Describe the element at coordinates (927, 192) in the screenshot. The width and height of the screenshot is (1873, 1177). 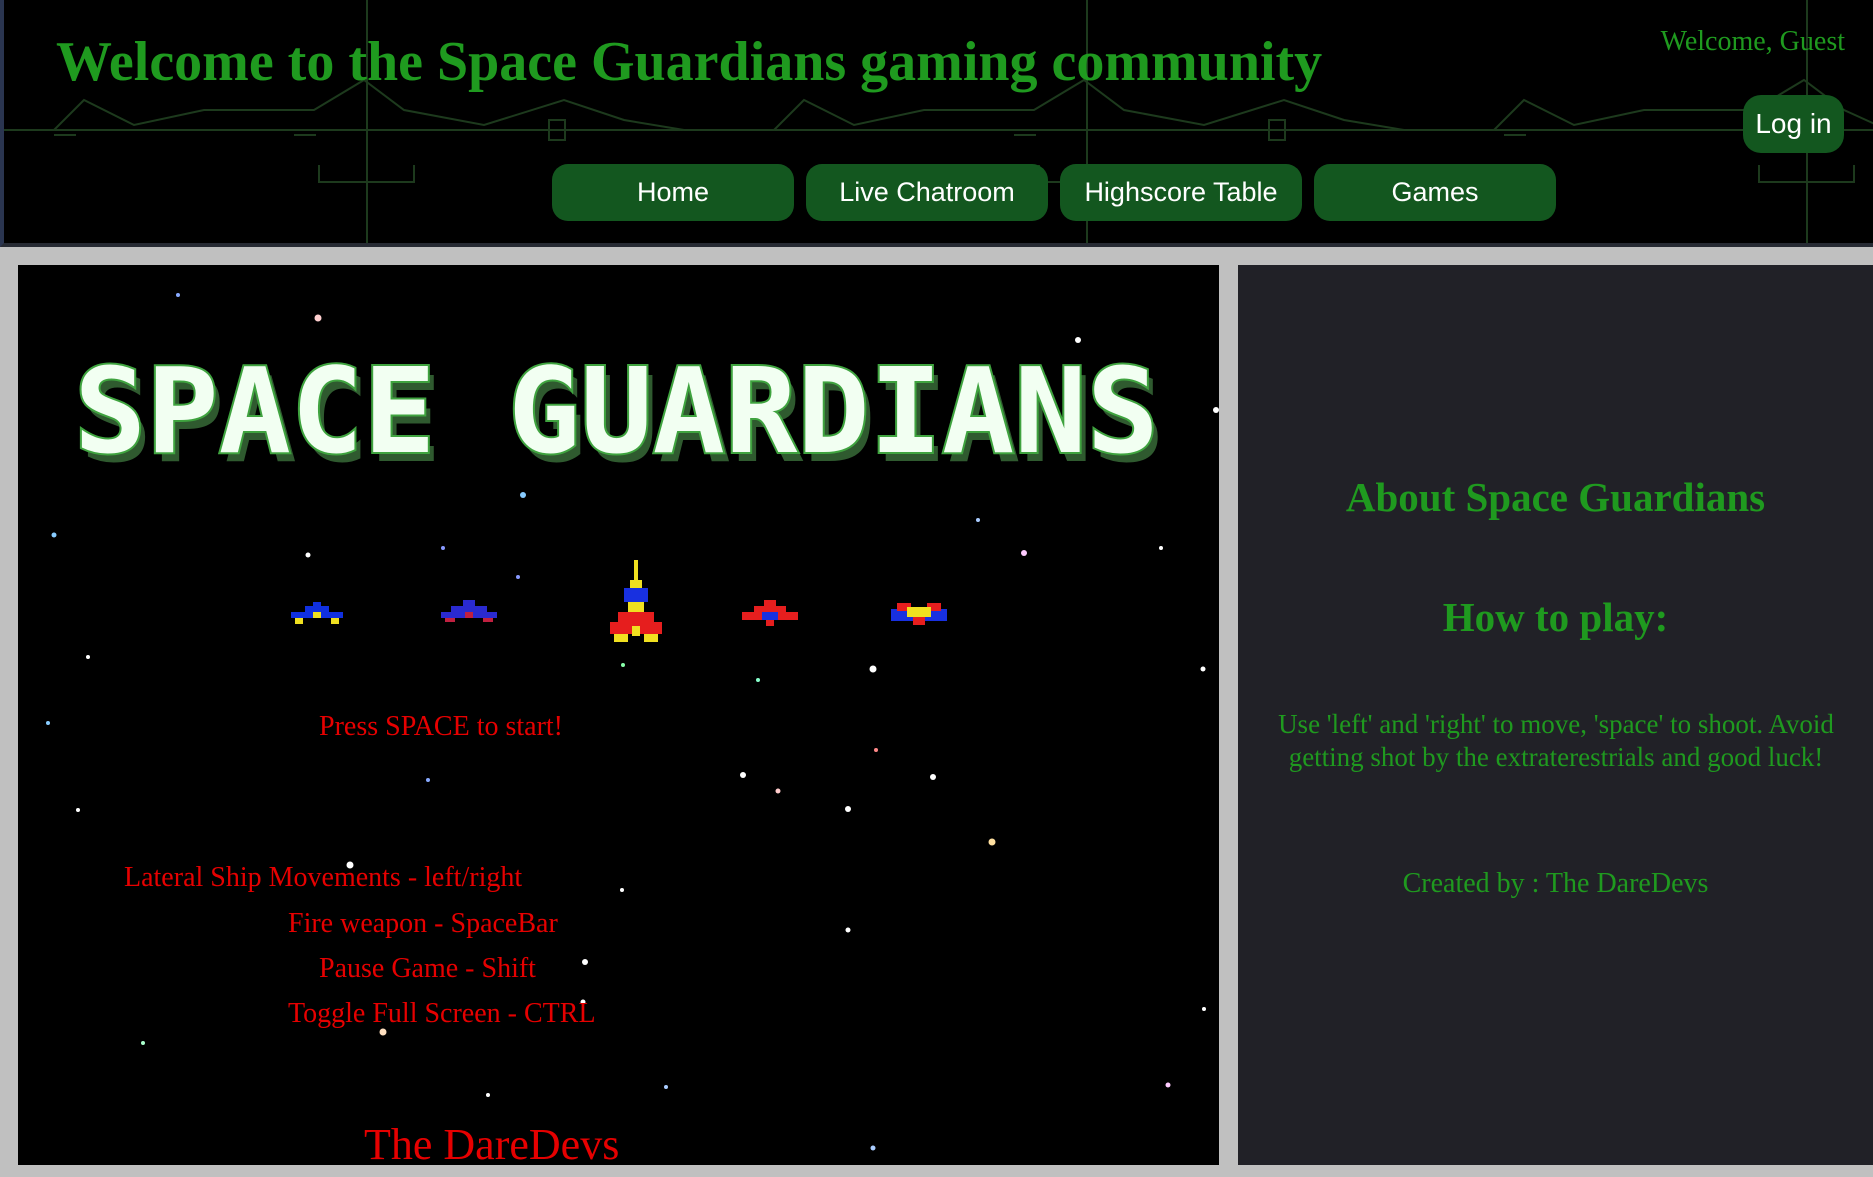
I see `nav-live-chatroom-button: Live Chatroom` at that location.